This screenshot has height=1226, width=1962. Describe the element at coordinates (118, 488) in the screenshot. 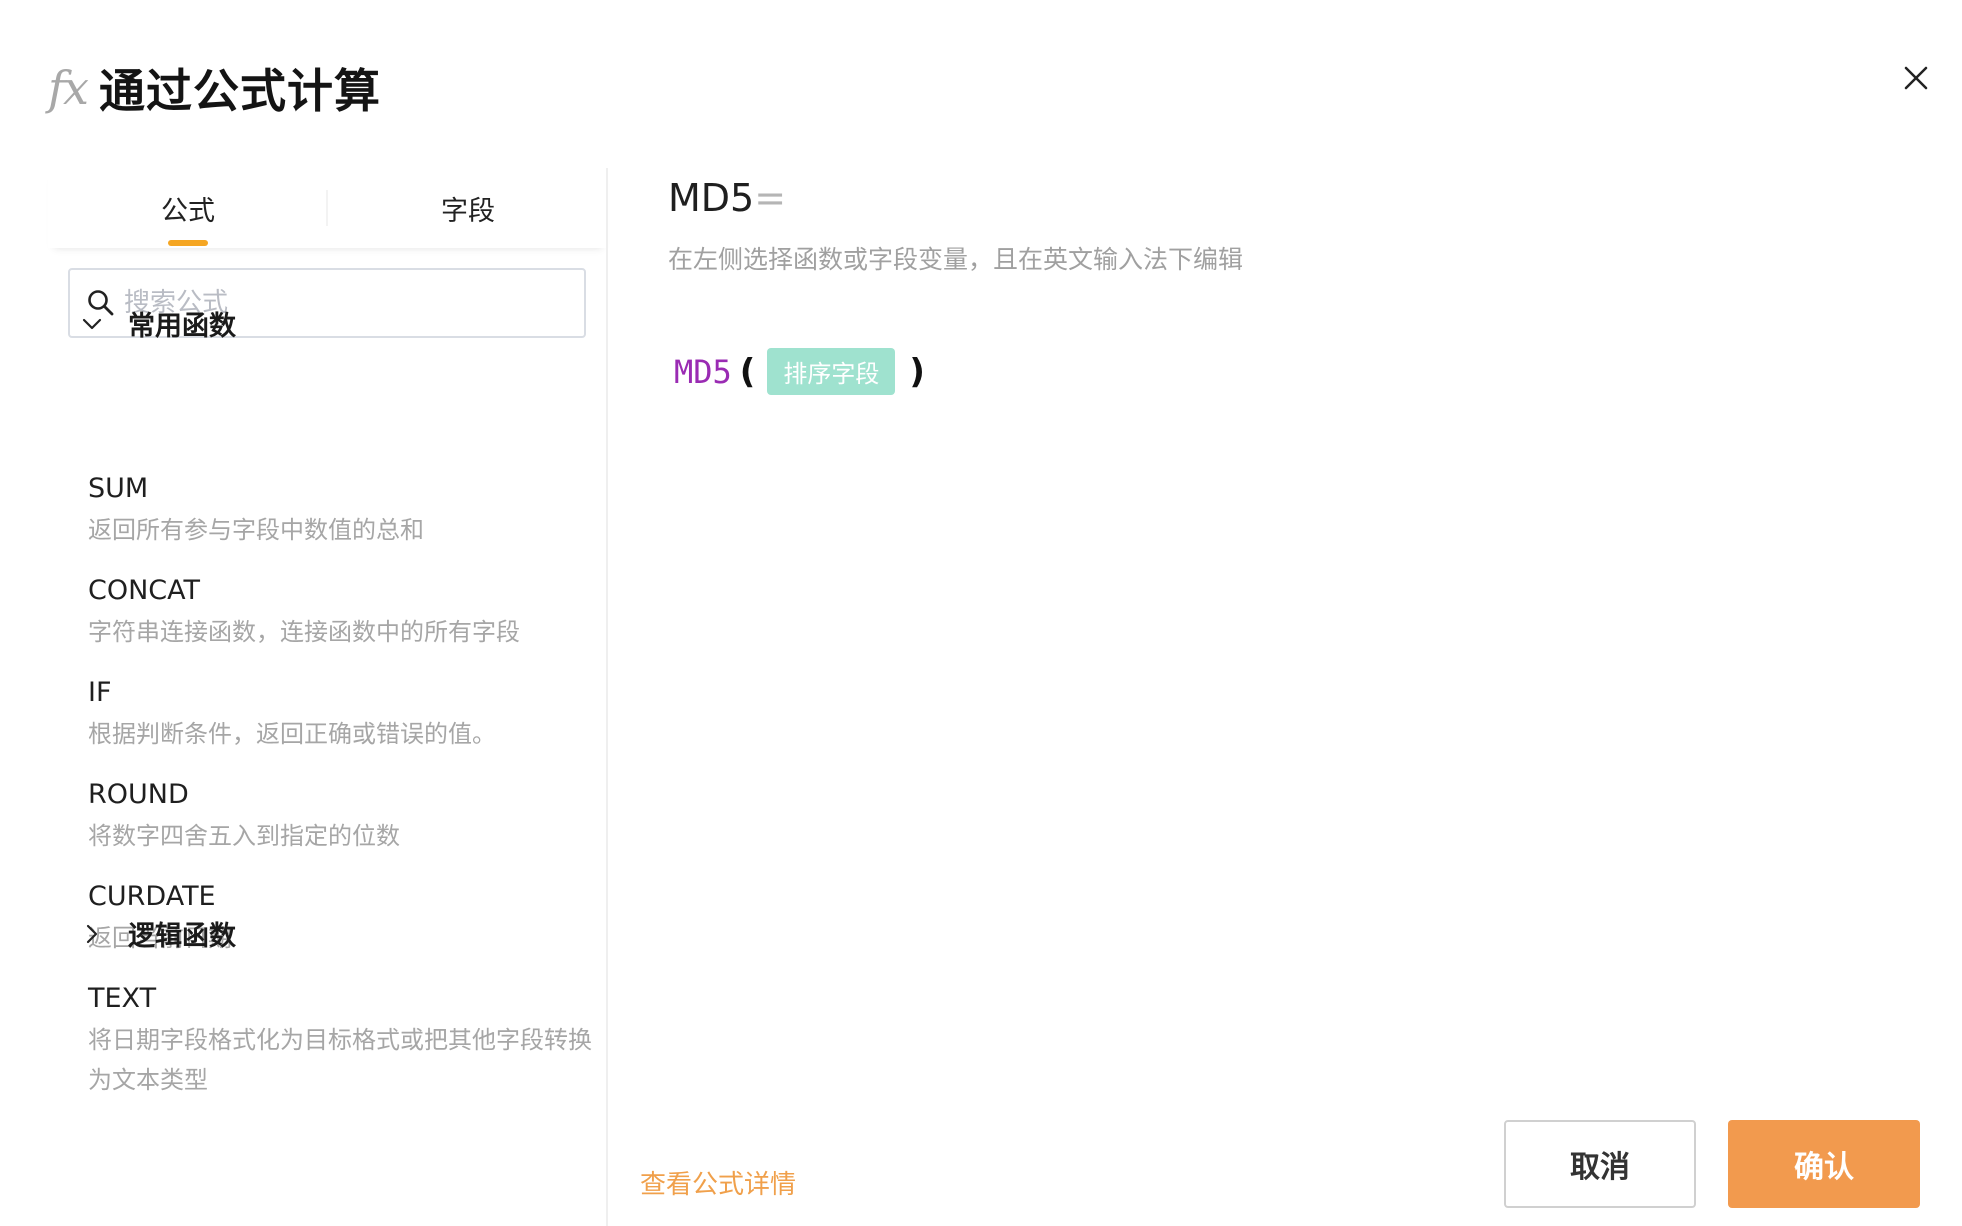

I see `function-name: SUM` at that location.